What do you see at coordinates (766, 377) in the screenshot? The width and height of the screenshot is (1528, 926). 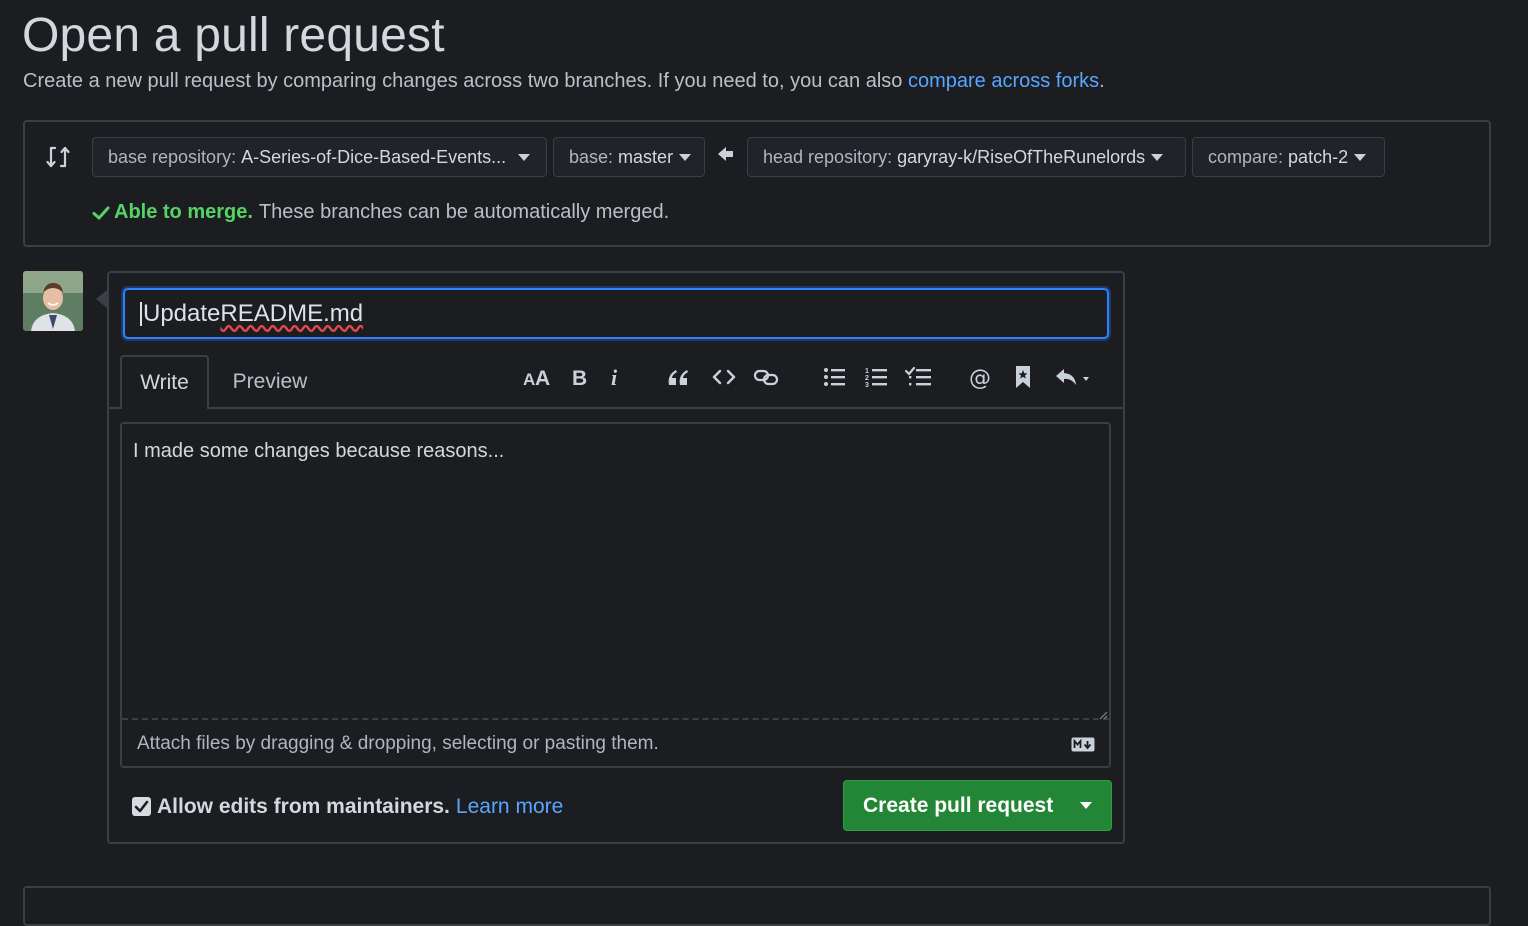 I see `link-icon` at bounding box center [766, 377].